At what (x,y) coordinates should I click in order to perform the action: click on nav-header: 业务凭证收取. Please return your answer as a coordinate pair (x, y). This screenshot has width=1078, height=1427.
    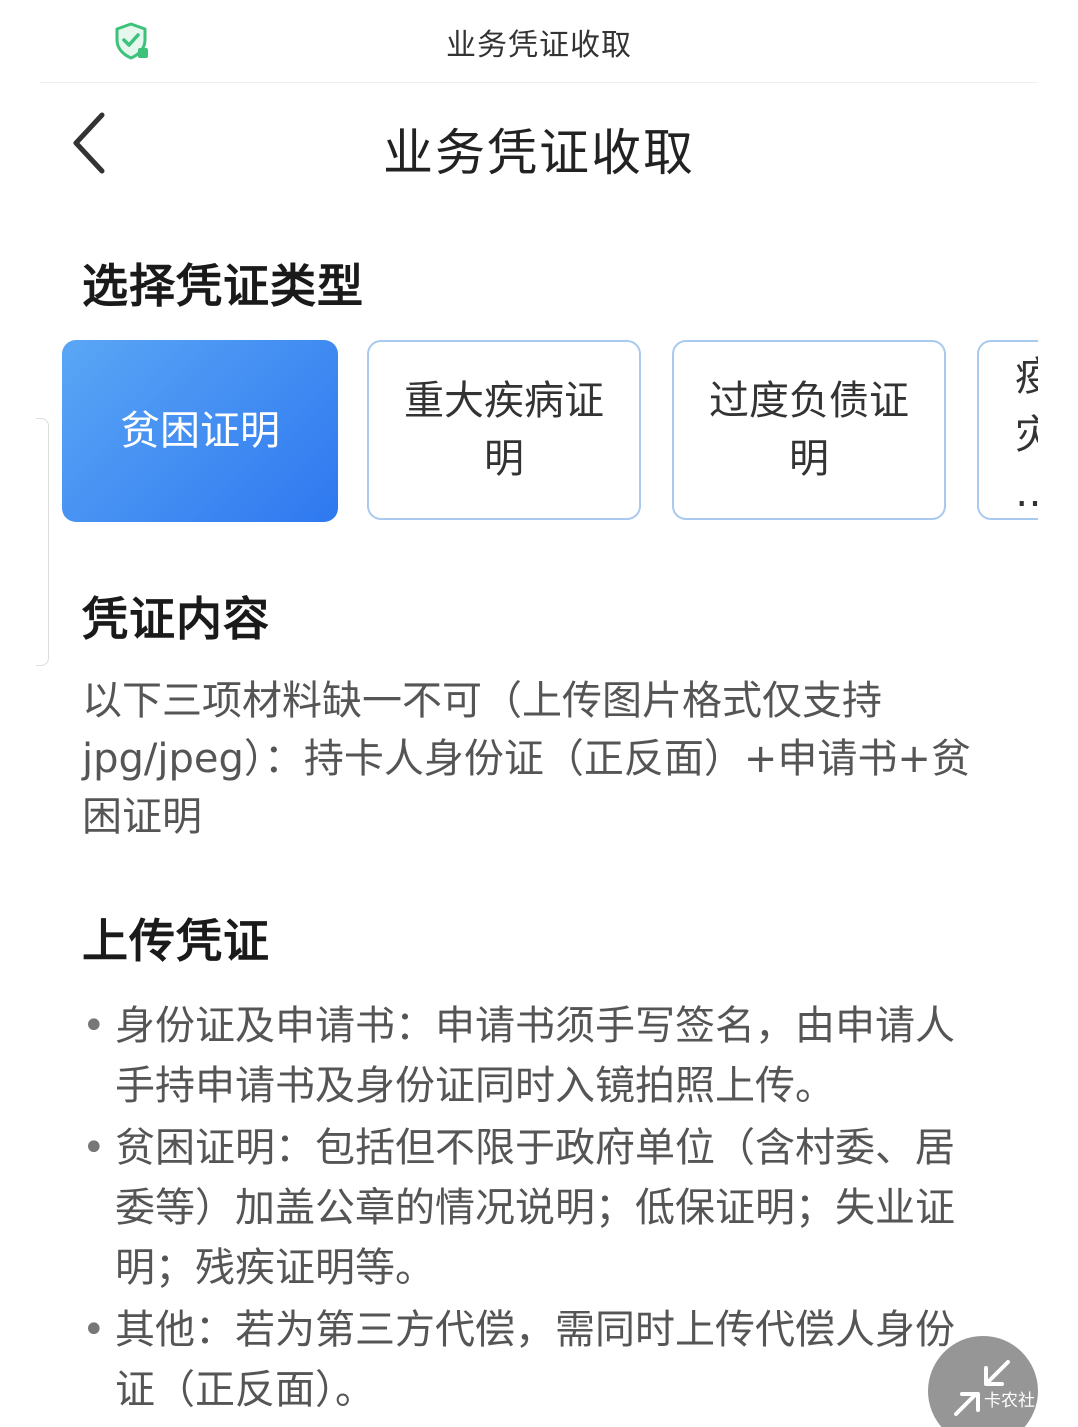
    Looking at the image, I should click on (539, 145).